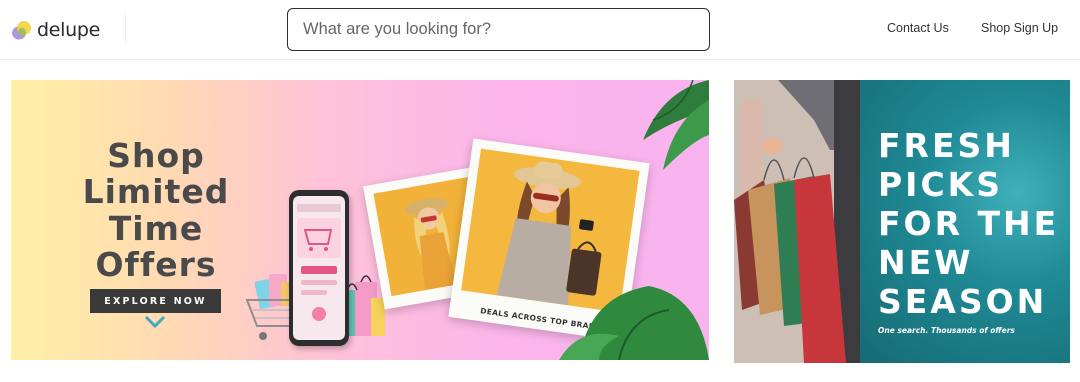  I want to click on monstera-leaf-icon, so click(634, 323).